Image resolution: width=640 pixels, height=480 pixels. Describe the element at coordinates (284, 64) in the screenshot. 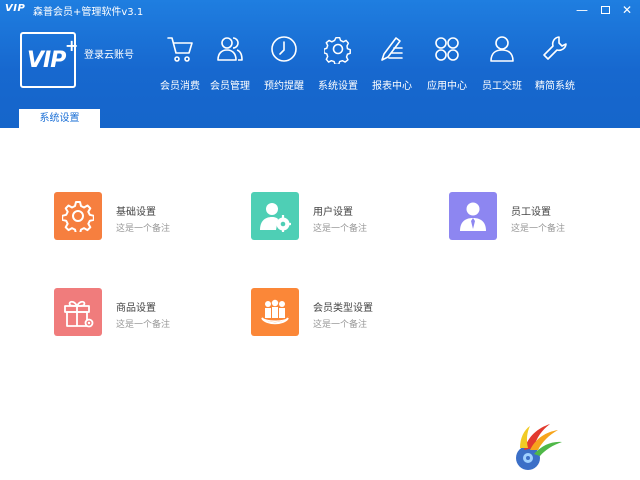

I see `nav-appointment: 预约提醒` at that location.